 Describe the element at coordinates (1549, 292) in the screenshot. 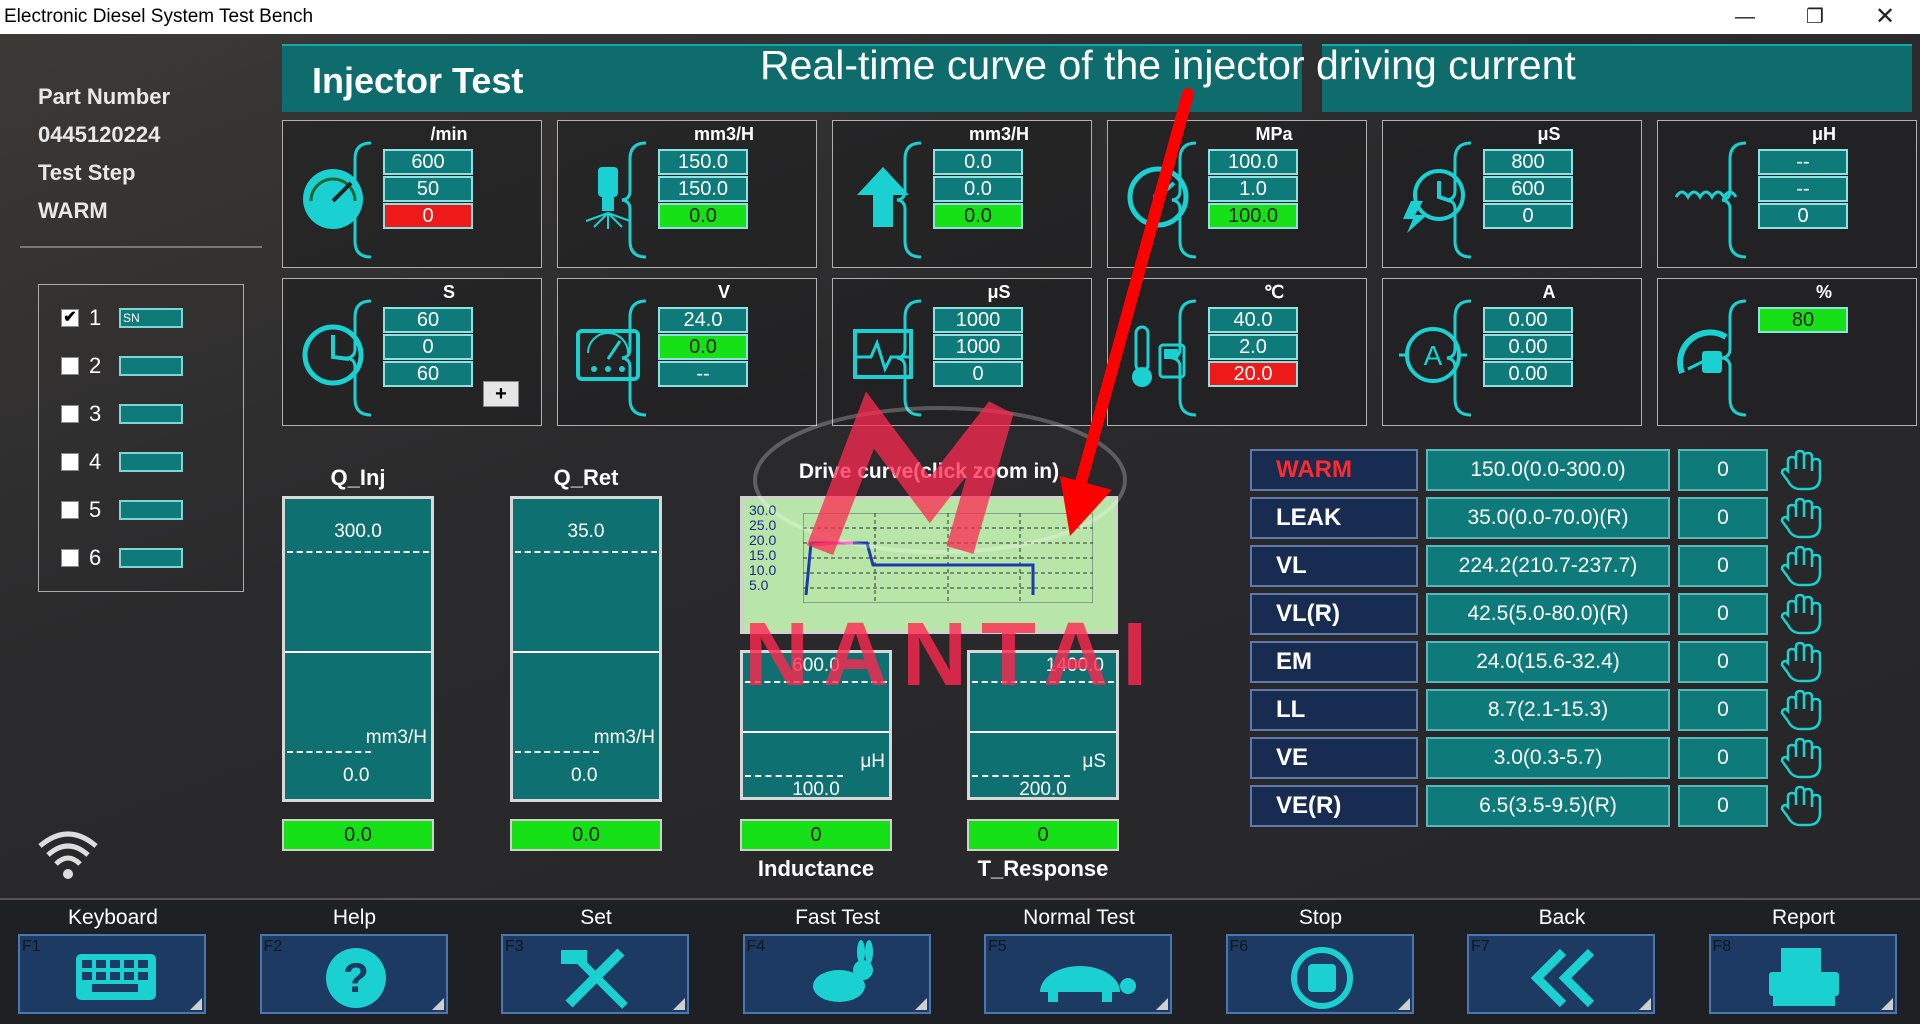

I see `param-unit: A` at that location.